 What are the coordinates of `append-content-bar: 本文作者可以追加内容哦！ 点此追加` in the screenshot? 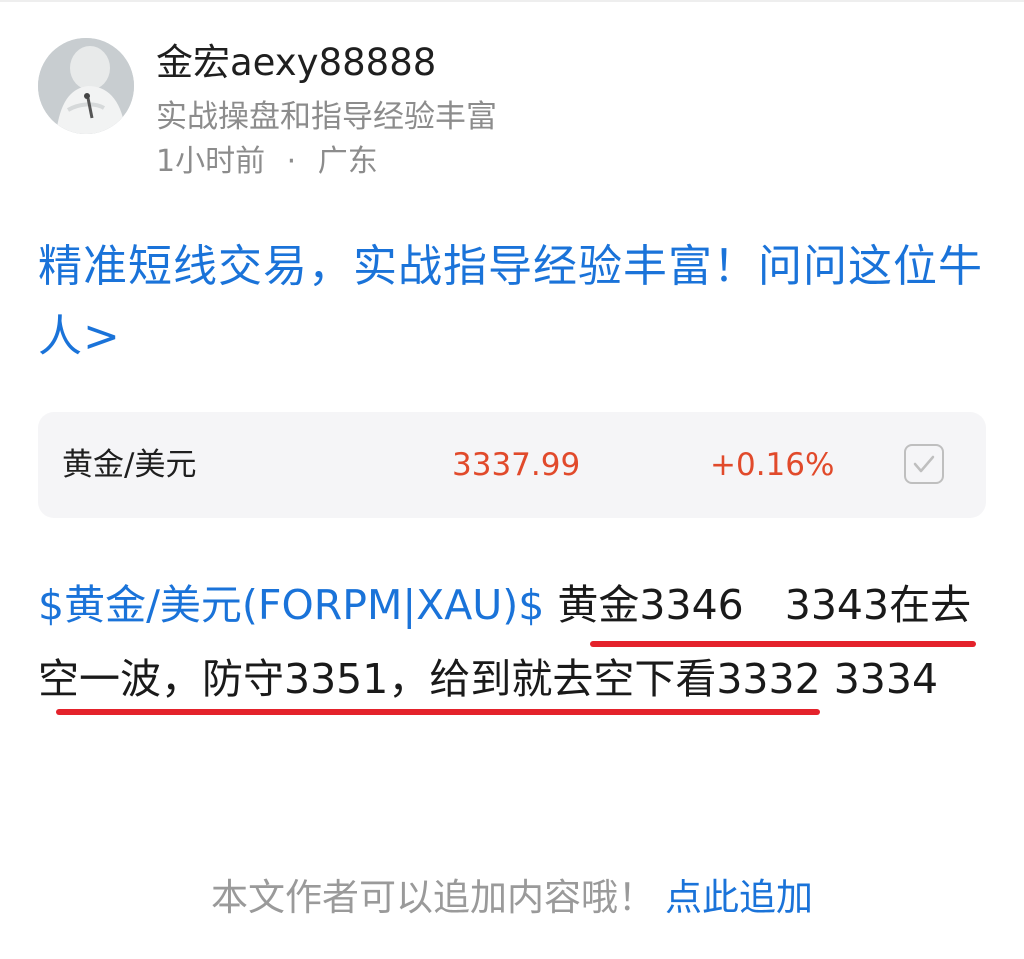 It's located at (512, 898).